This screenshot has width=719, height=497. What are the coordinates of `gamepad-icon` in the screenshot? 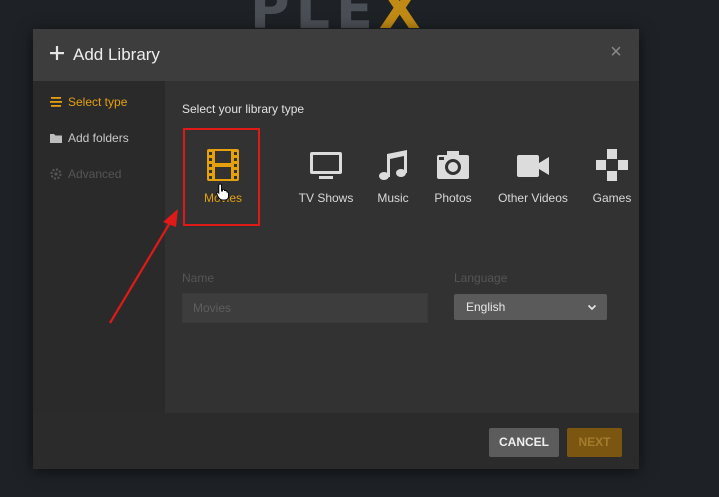 It's located at (612, 165).